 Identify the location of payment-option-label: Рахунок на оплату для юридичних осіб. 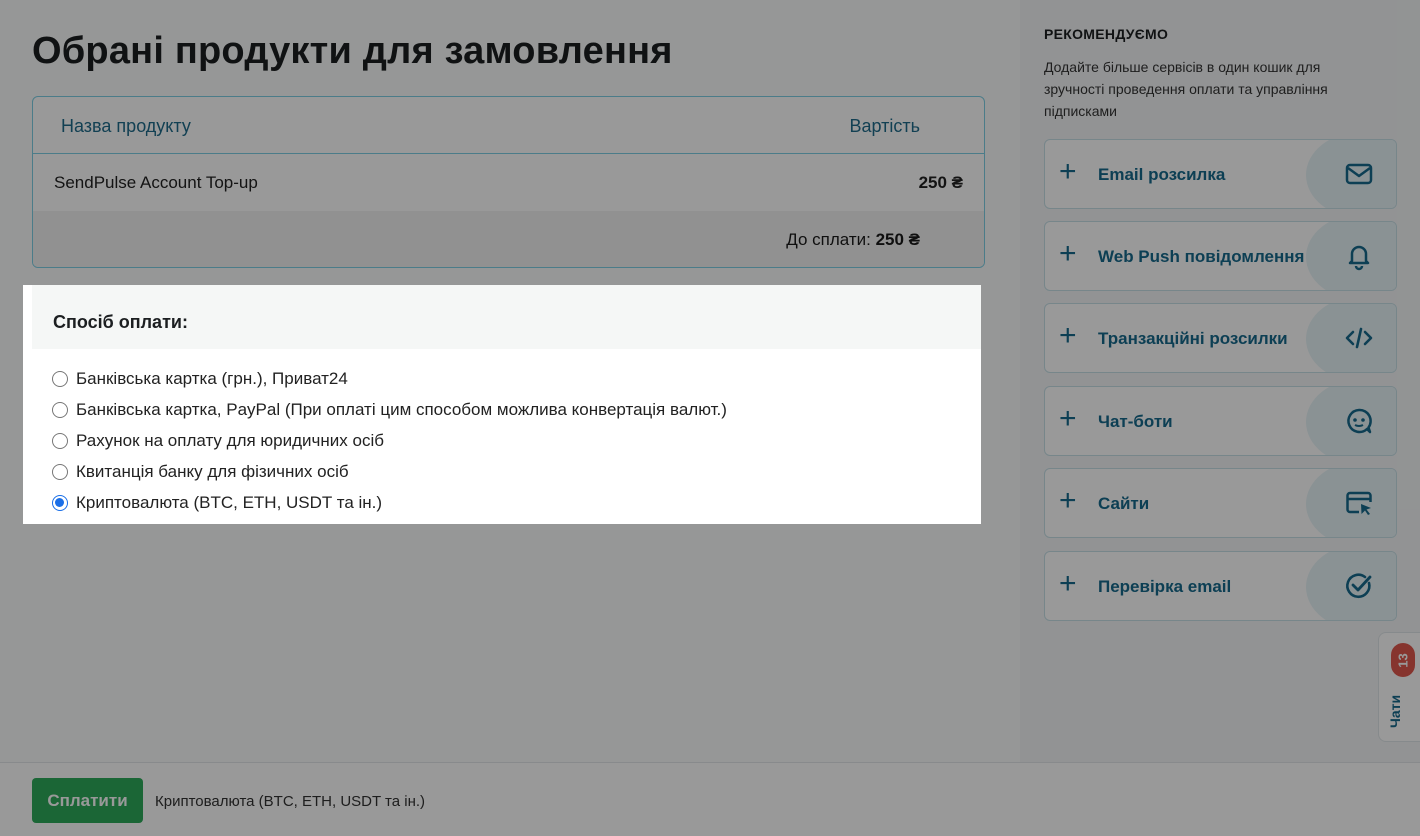
(230, 440).